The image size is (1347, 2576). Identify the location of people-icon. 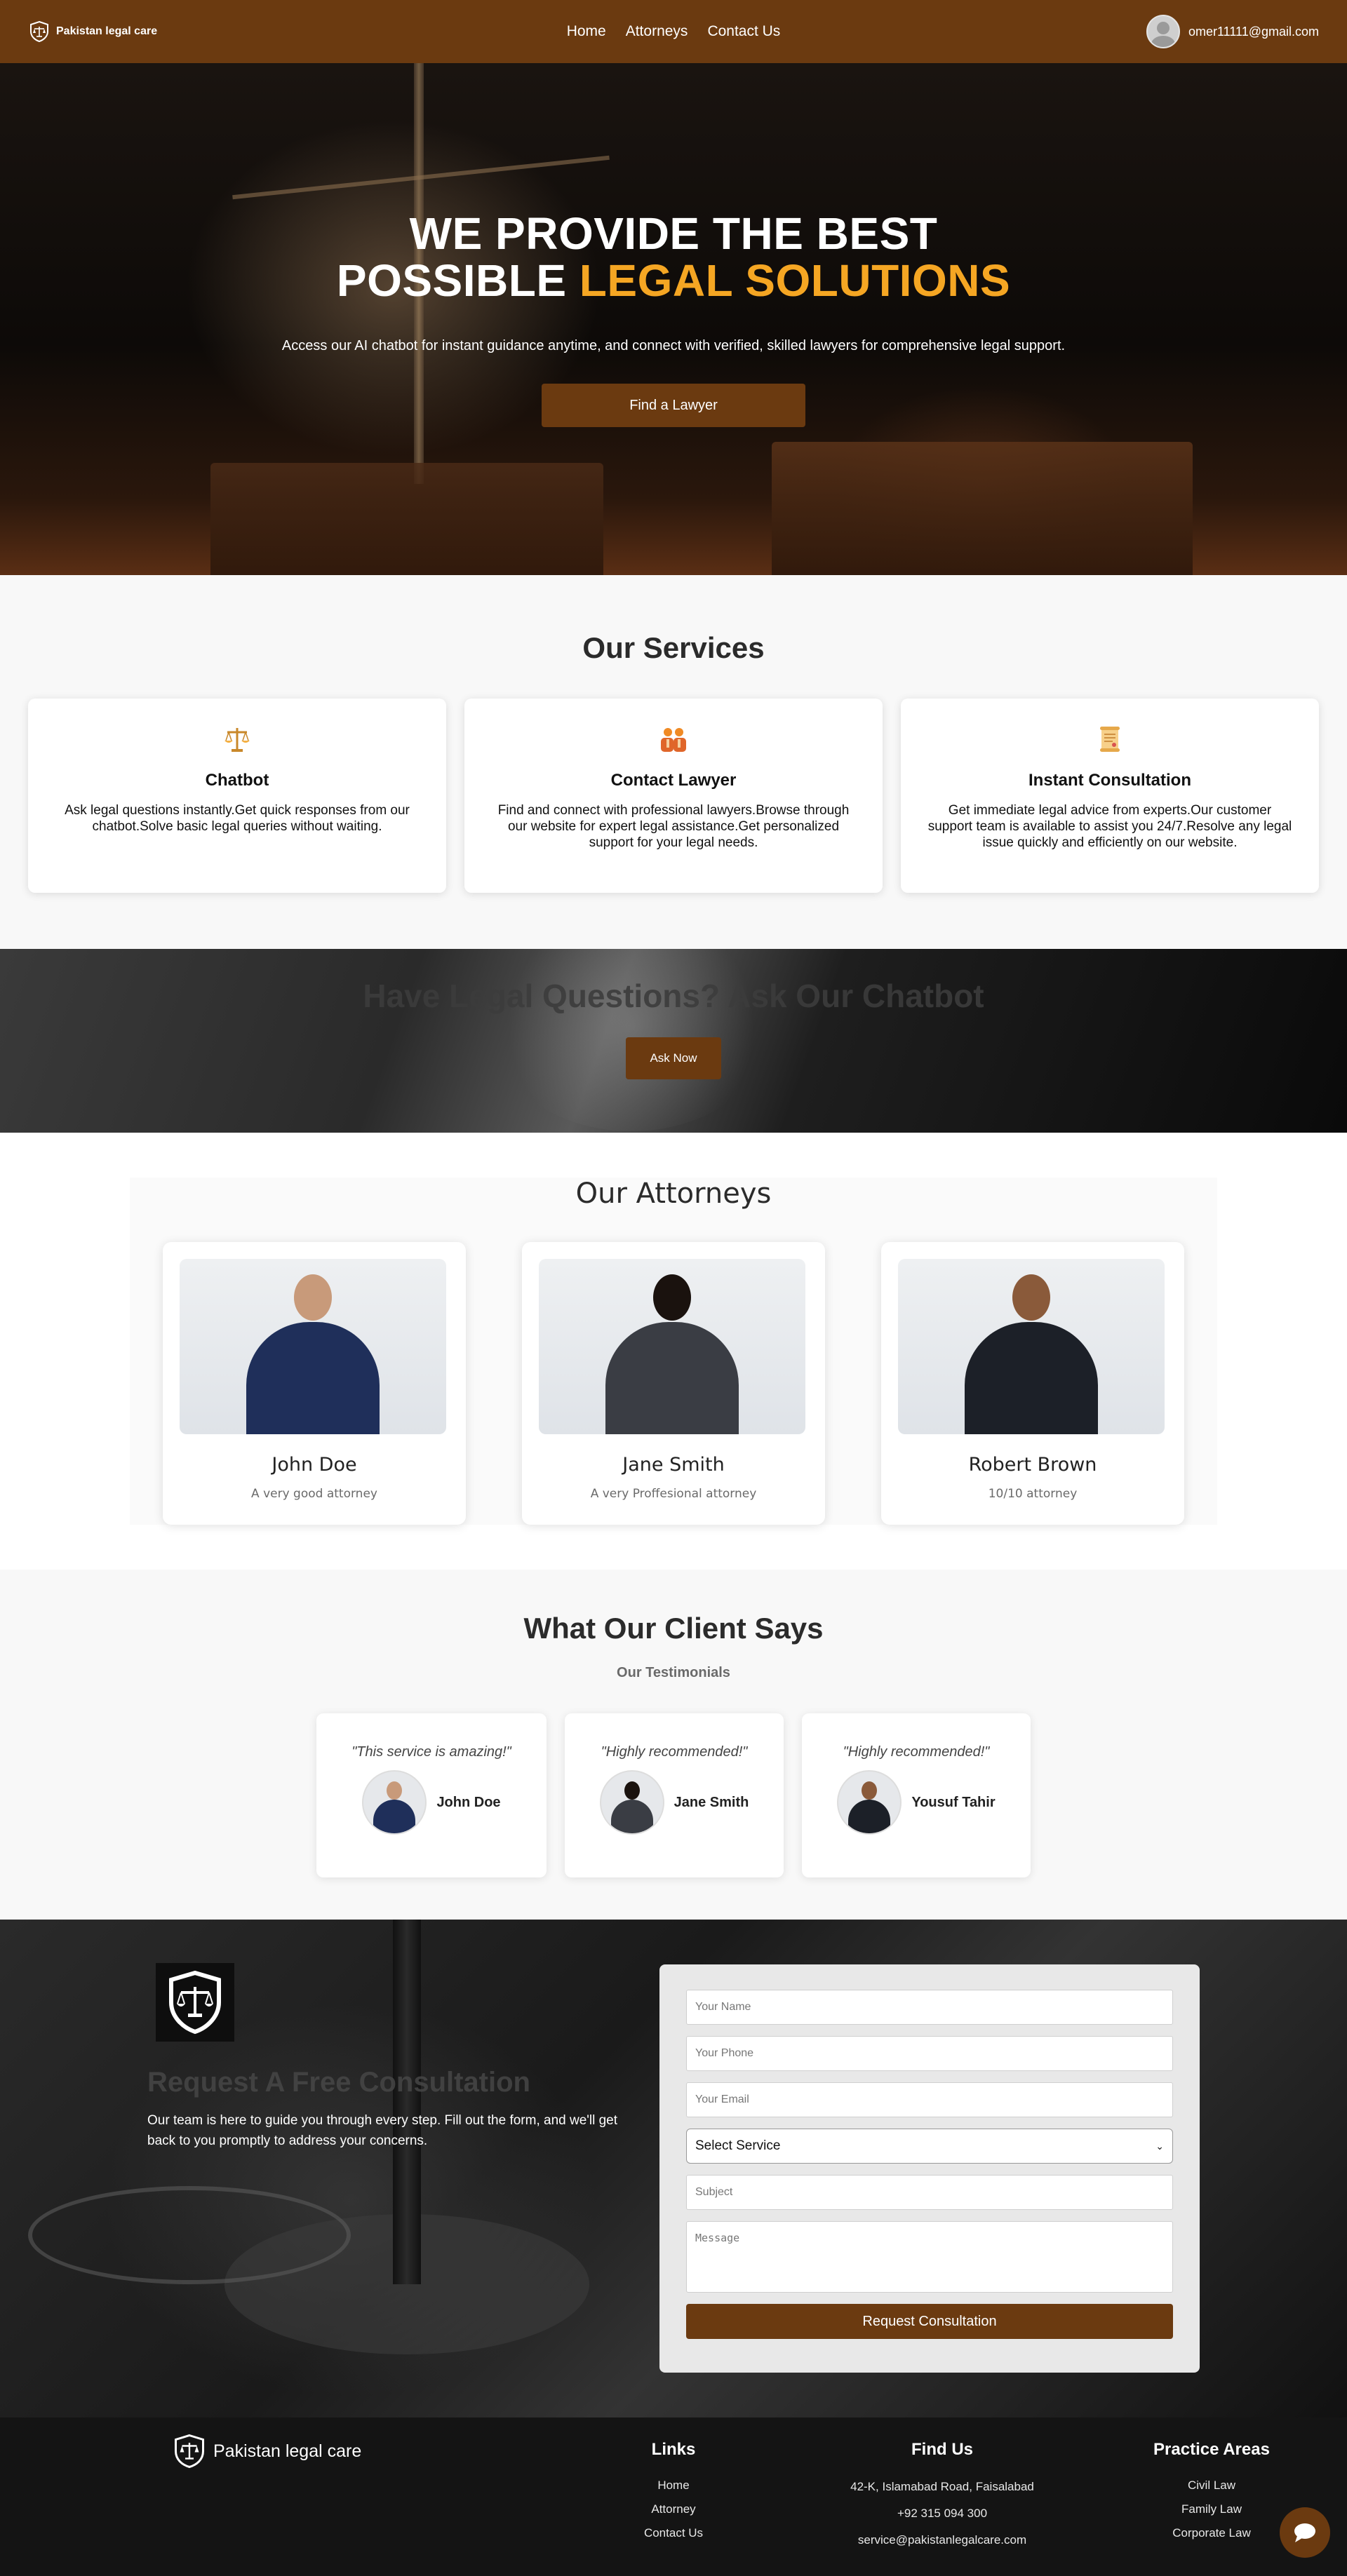
(673, 740).